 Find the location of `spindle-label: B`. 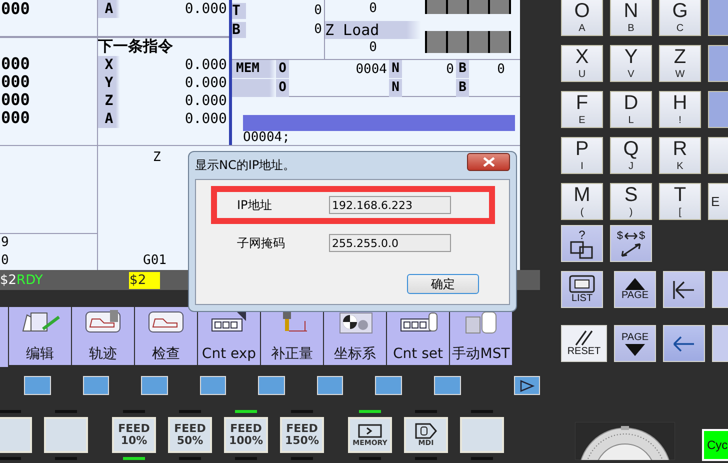

spindle-label: B is located at coordinates (239, 30).